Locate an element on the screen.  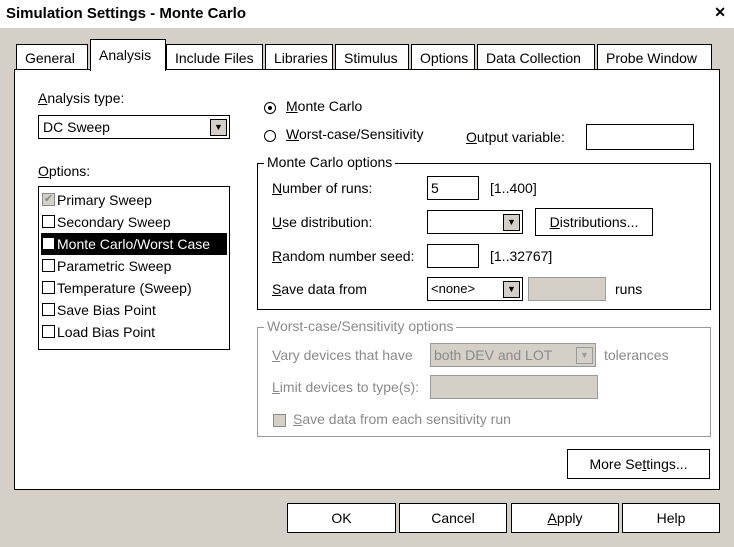
list-item: Parametric Sweep is located at coordinates (134, 266).